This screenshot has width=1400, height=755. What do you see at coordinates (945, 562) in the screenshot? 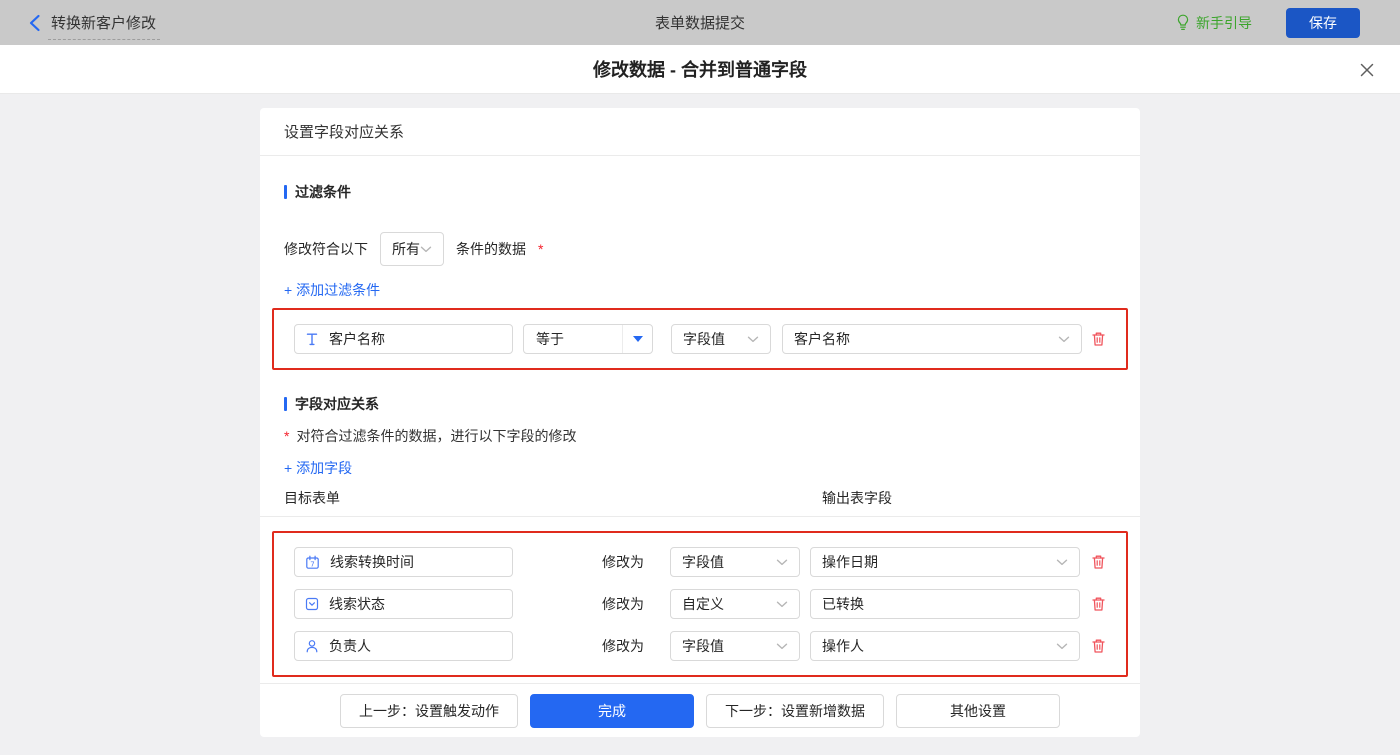
I see `output-field-select: 操作日期` at bounding box center [945, 562].